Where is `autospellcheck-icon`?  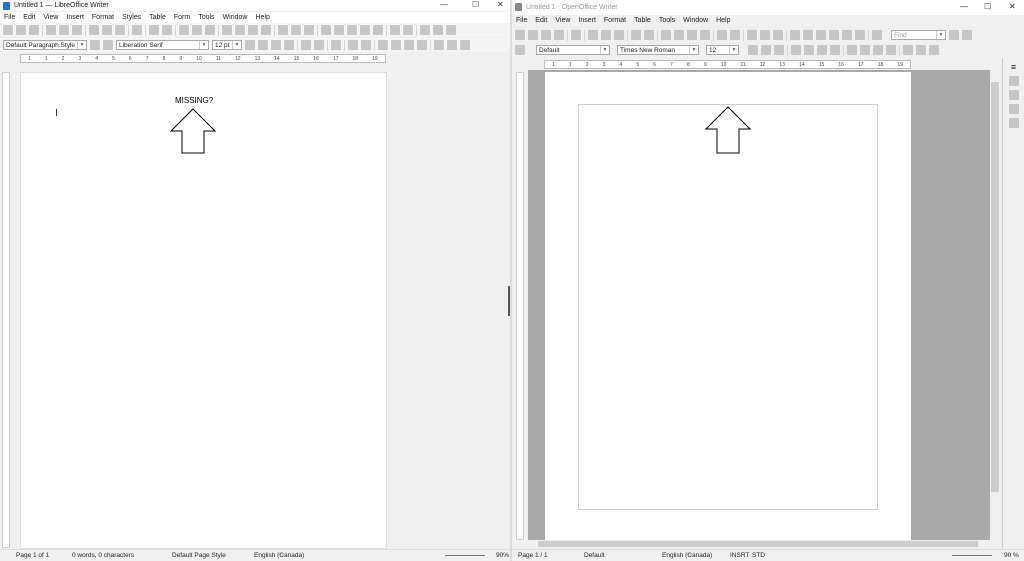 autospellcheck-icon is located at coordinates (649, 35).